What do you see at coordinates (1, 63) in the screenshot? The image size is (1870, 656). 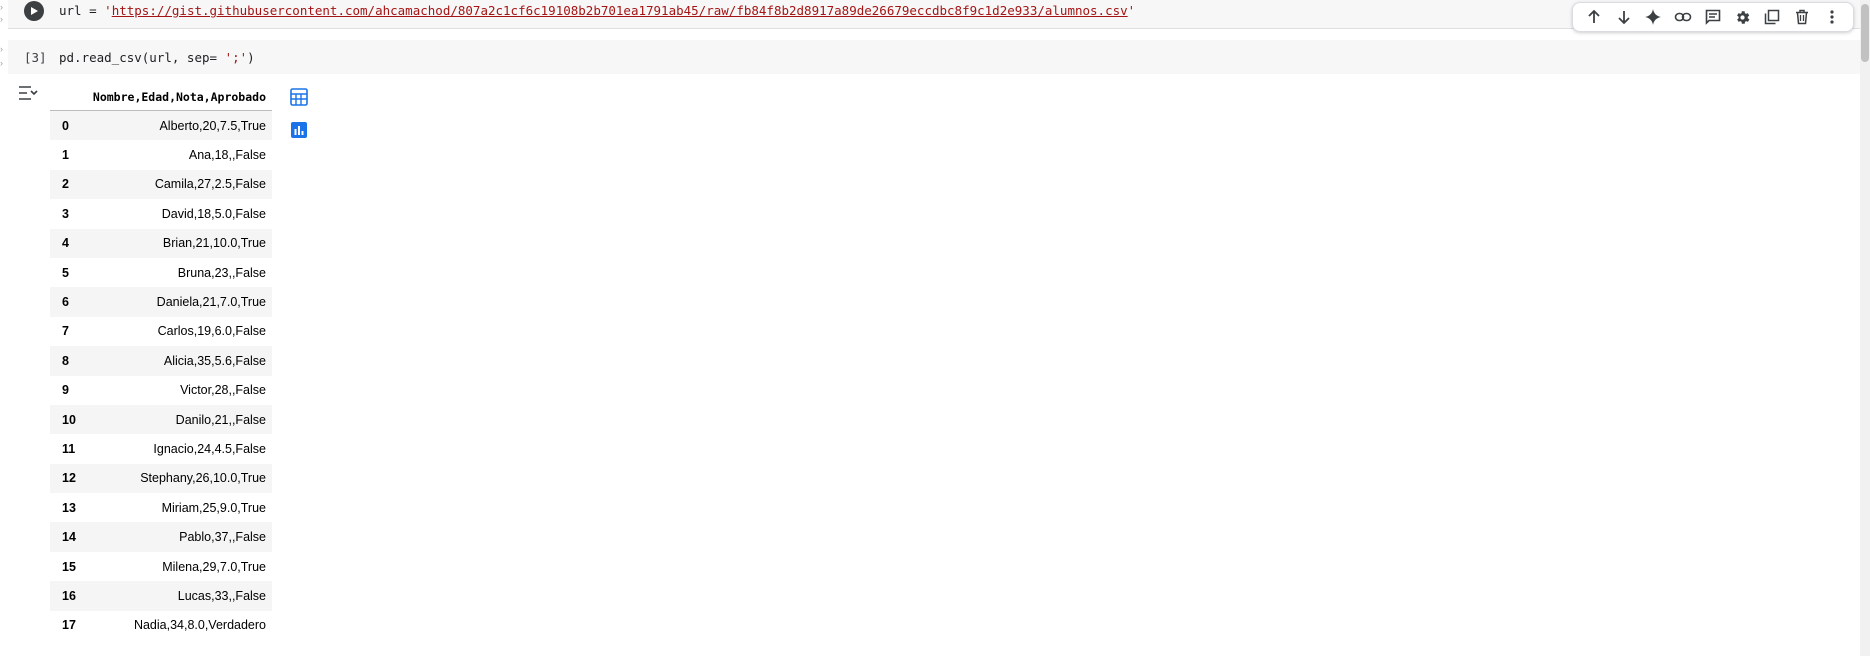 I see `gutter-mark-cell2b: ›` at bounding box center [1, 63].